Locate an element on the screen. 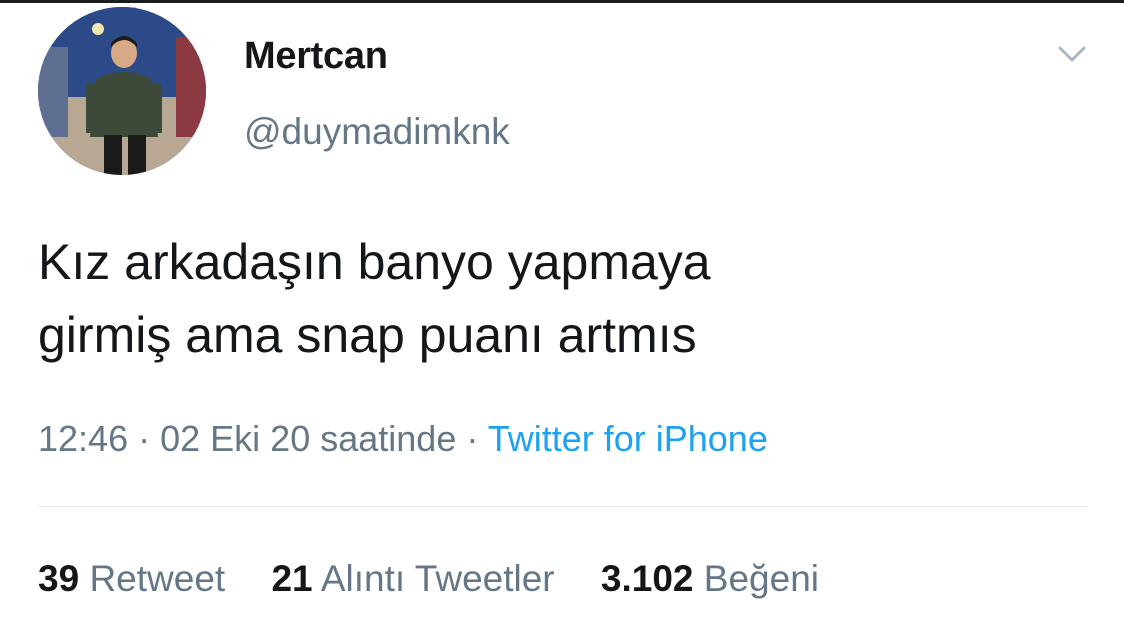  avatar-photo is located at coordinates (122, 91).